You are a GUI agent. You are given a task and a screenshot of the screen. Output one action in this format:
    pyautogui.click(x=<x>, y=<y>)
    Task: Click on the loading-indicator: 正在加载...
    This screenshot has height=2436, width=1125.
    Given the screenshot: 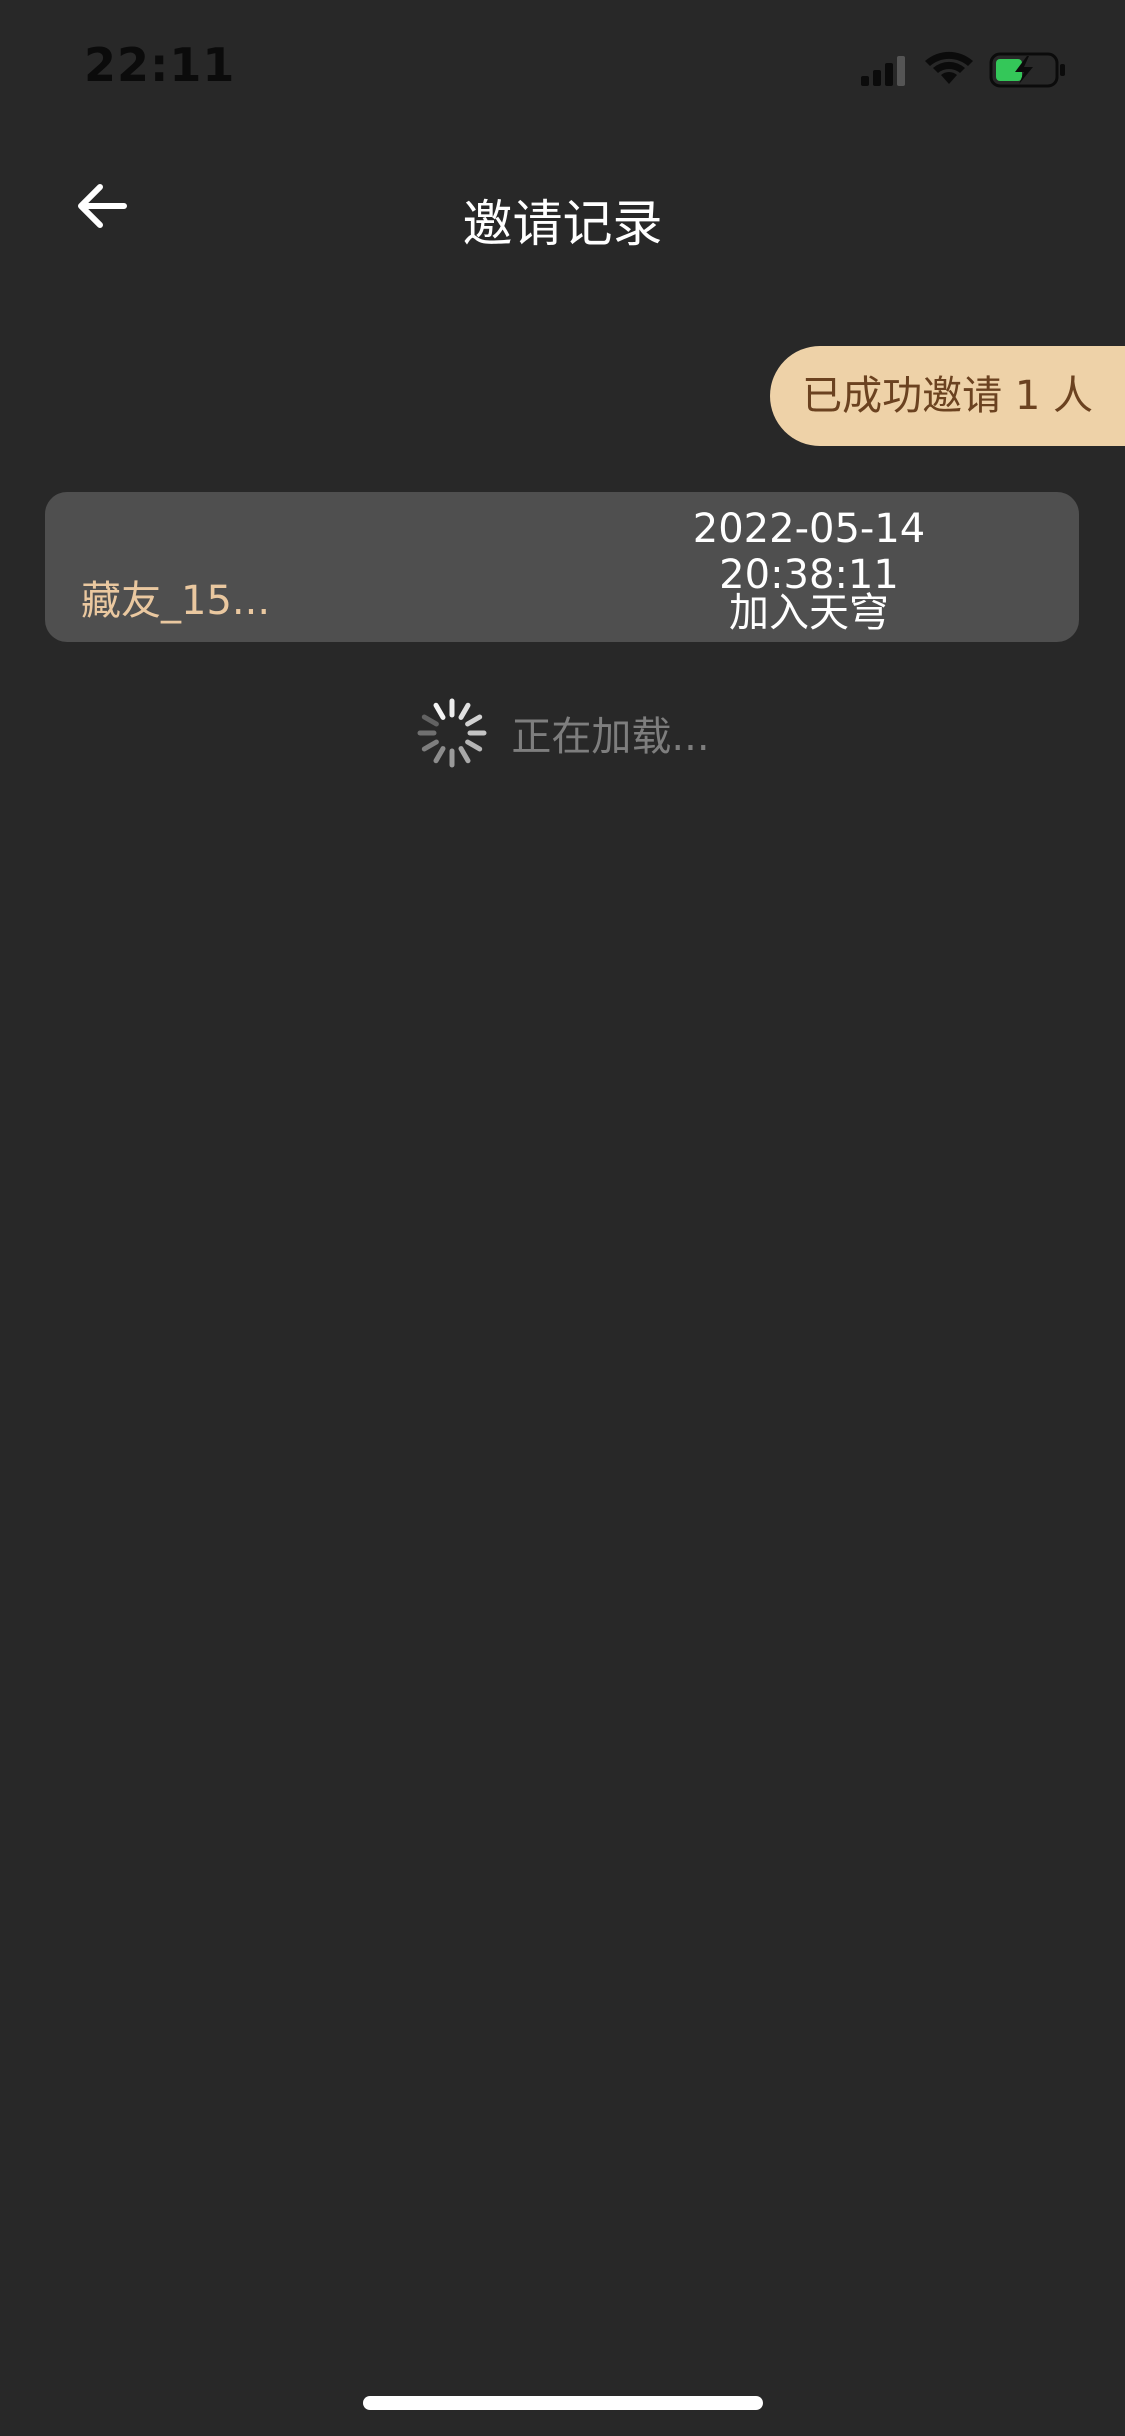 What is the action you would take?
    pyautogui.click(x=562, y=733)
    